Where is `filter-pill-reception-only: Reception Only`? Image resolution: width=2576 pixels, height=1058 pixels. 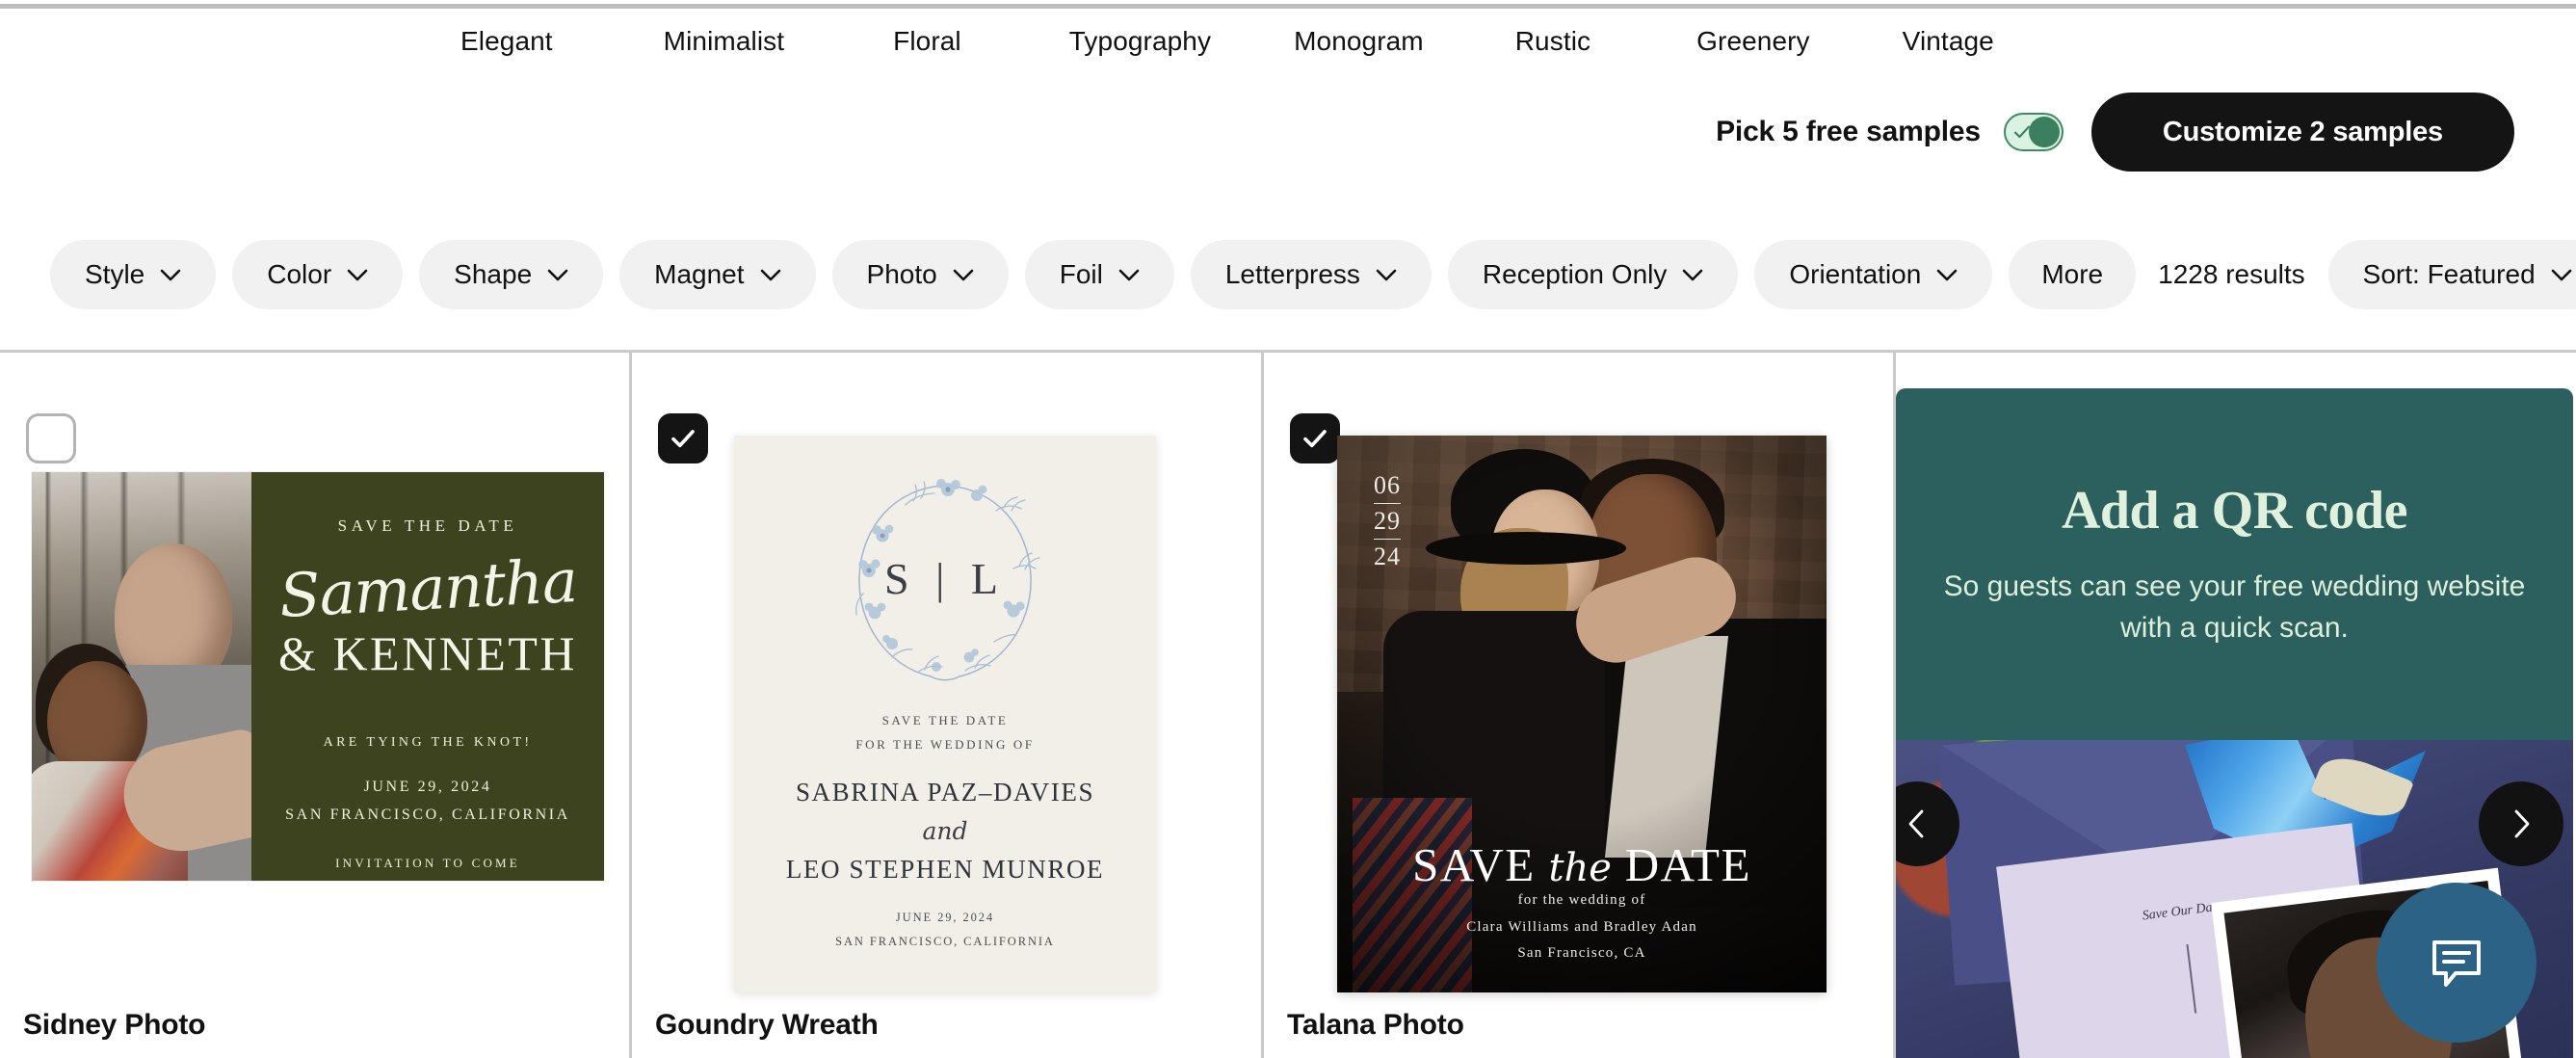 filter-pill-reception-only: Reception Only is located at coordinates (1593, 274).